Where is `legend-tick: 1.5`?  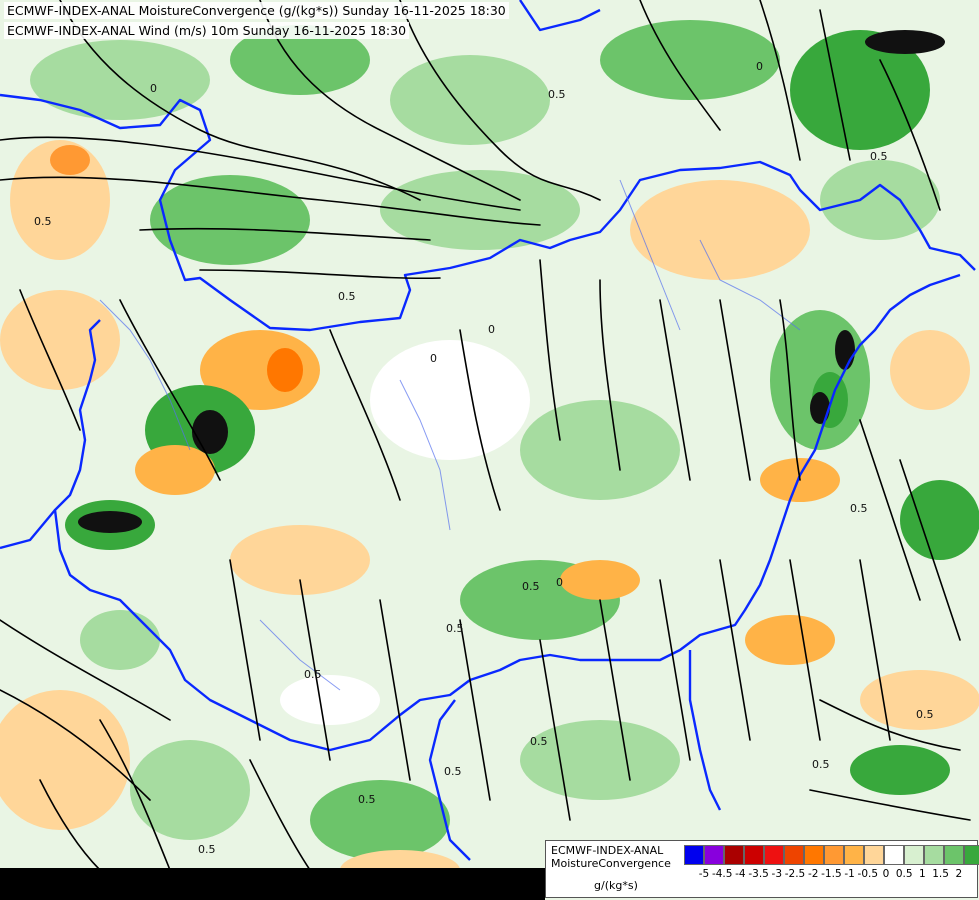 legend-tick: 1.5 is located at coordinates (940, 874).